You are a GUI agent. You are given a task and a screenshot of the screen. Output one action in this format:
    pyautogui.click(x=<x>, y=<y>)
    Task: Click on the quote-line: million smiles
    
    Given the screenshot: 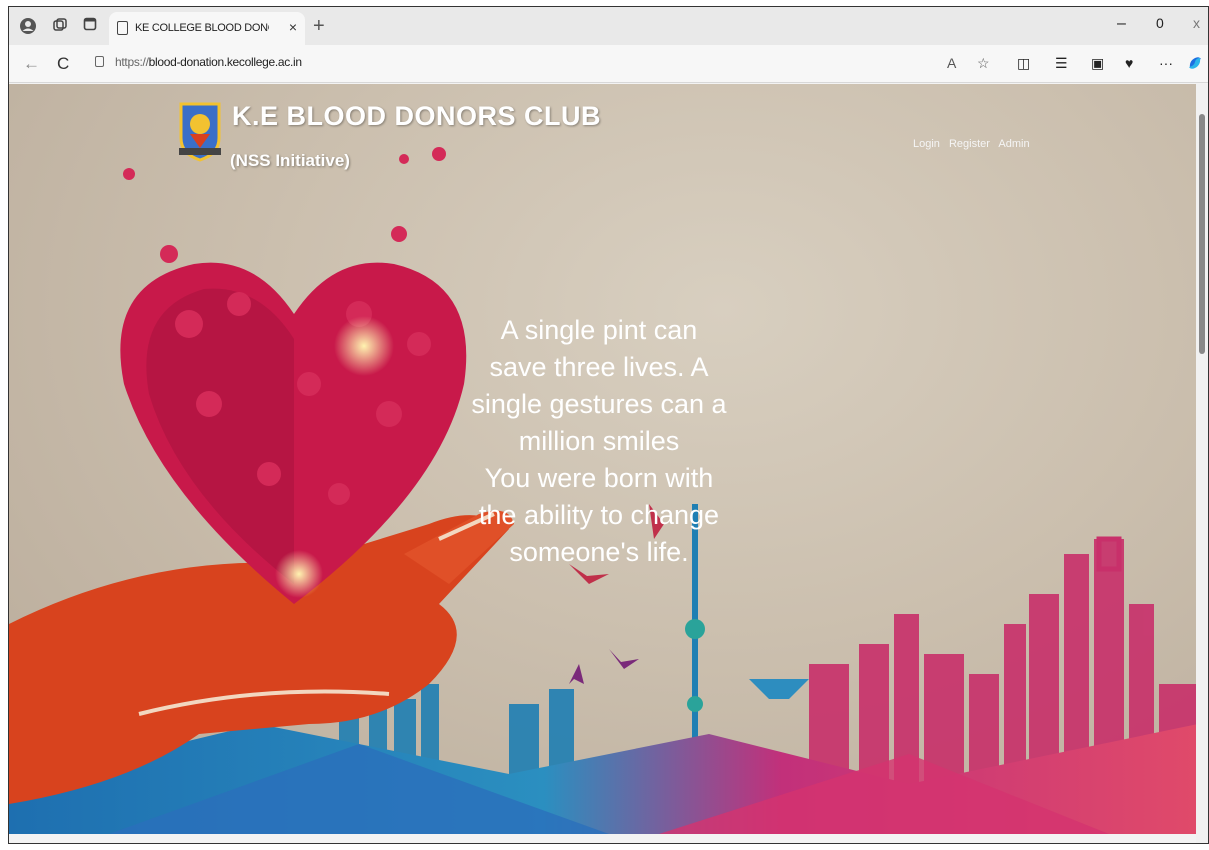 What is the action you would take?
    pyautogui.click(x=599, y=441)
    